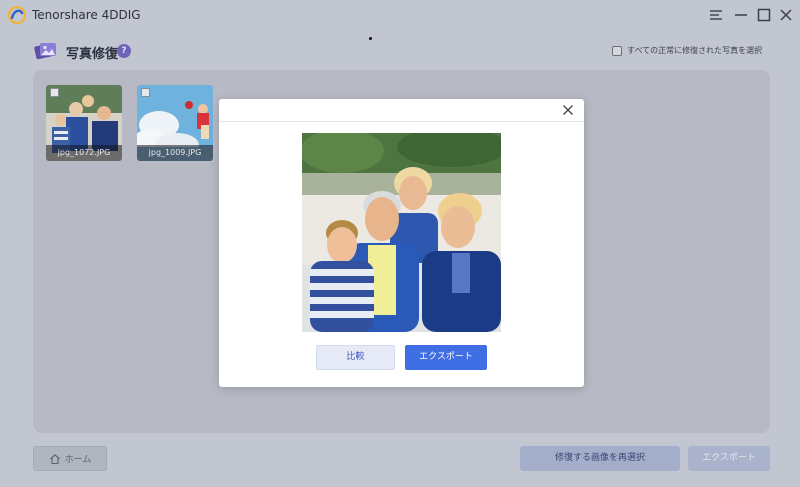  I want to click on family-photo-preview-image, so click(401, 232).